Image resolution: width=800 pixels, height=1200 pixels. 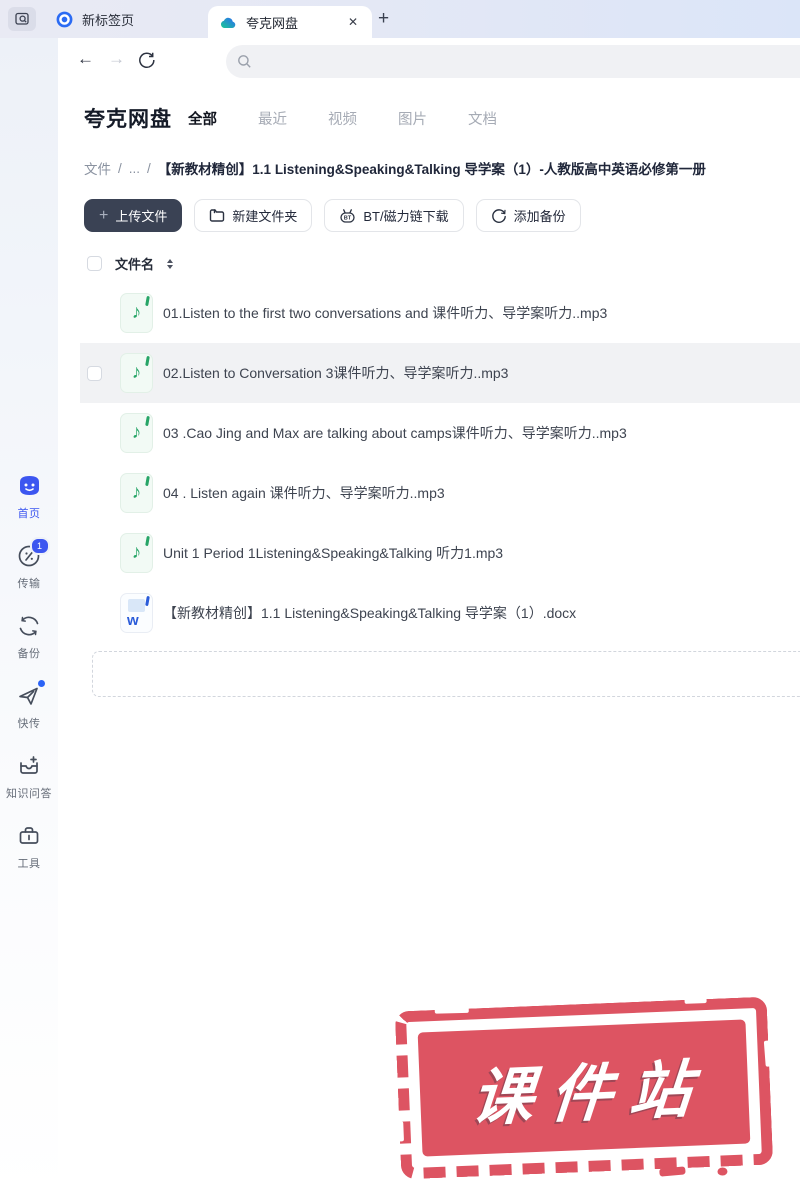 I want to click on bt-magnet-download-button: BT BT/磁力链下载, so click(x=394, y=215).